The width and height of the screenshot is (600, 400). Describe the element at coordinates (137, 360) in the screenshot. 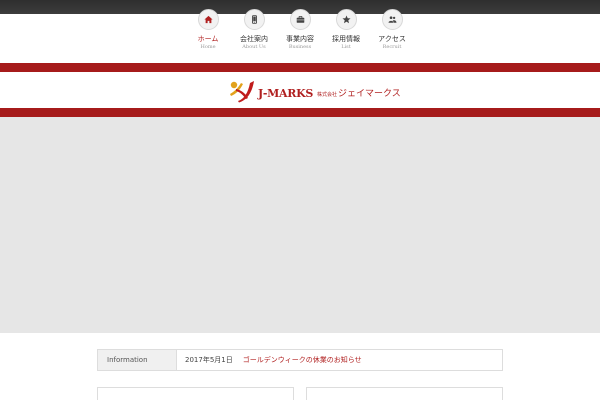

I see `information-label: Information` at that location.